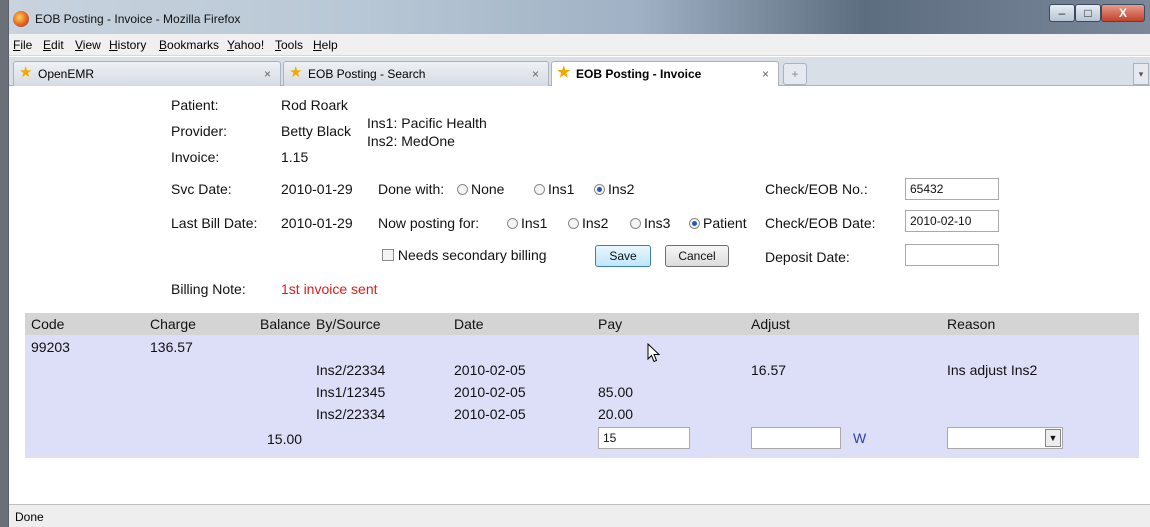  What do you see at coordinates (527, 223) in the screenshot?
I see `posting-ins1-radio: Ins1` at bounding box center [527, 223].